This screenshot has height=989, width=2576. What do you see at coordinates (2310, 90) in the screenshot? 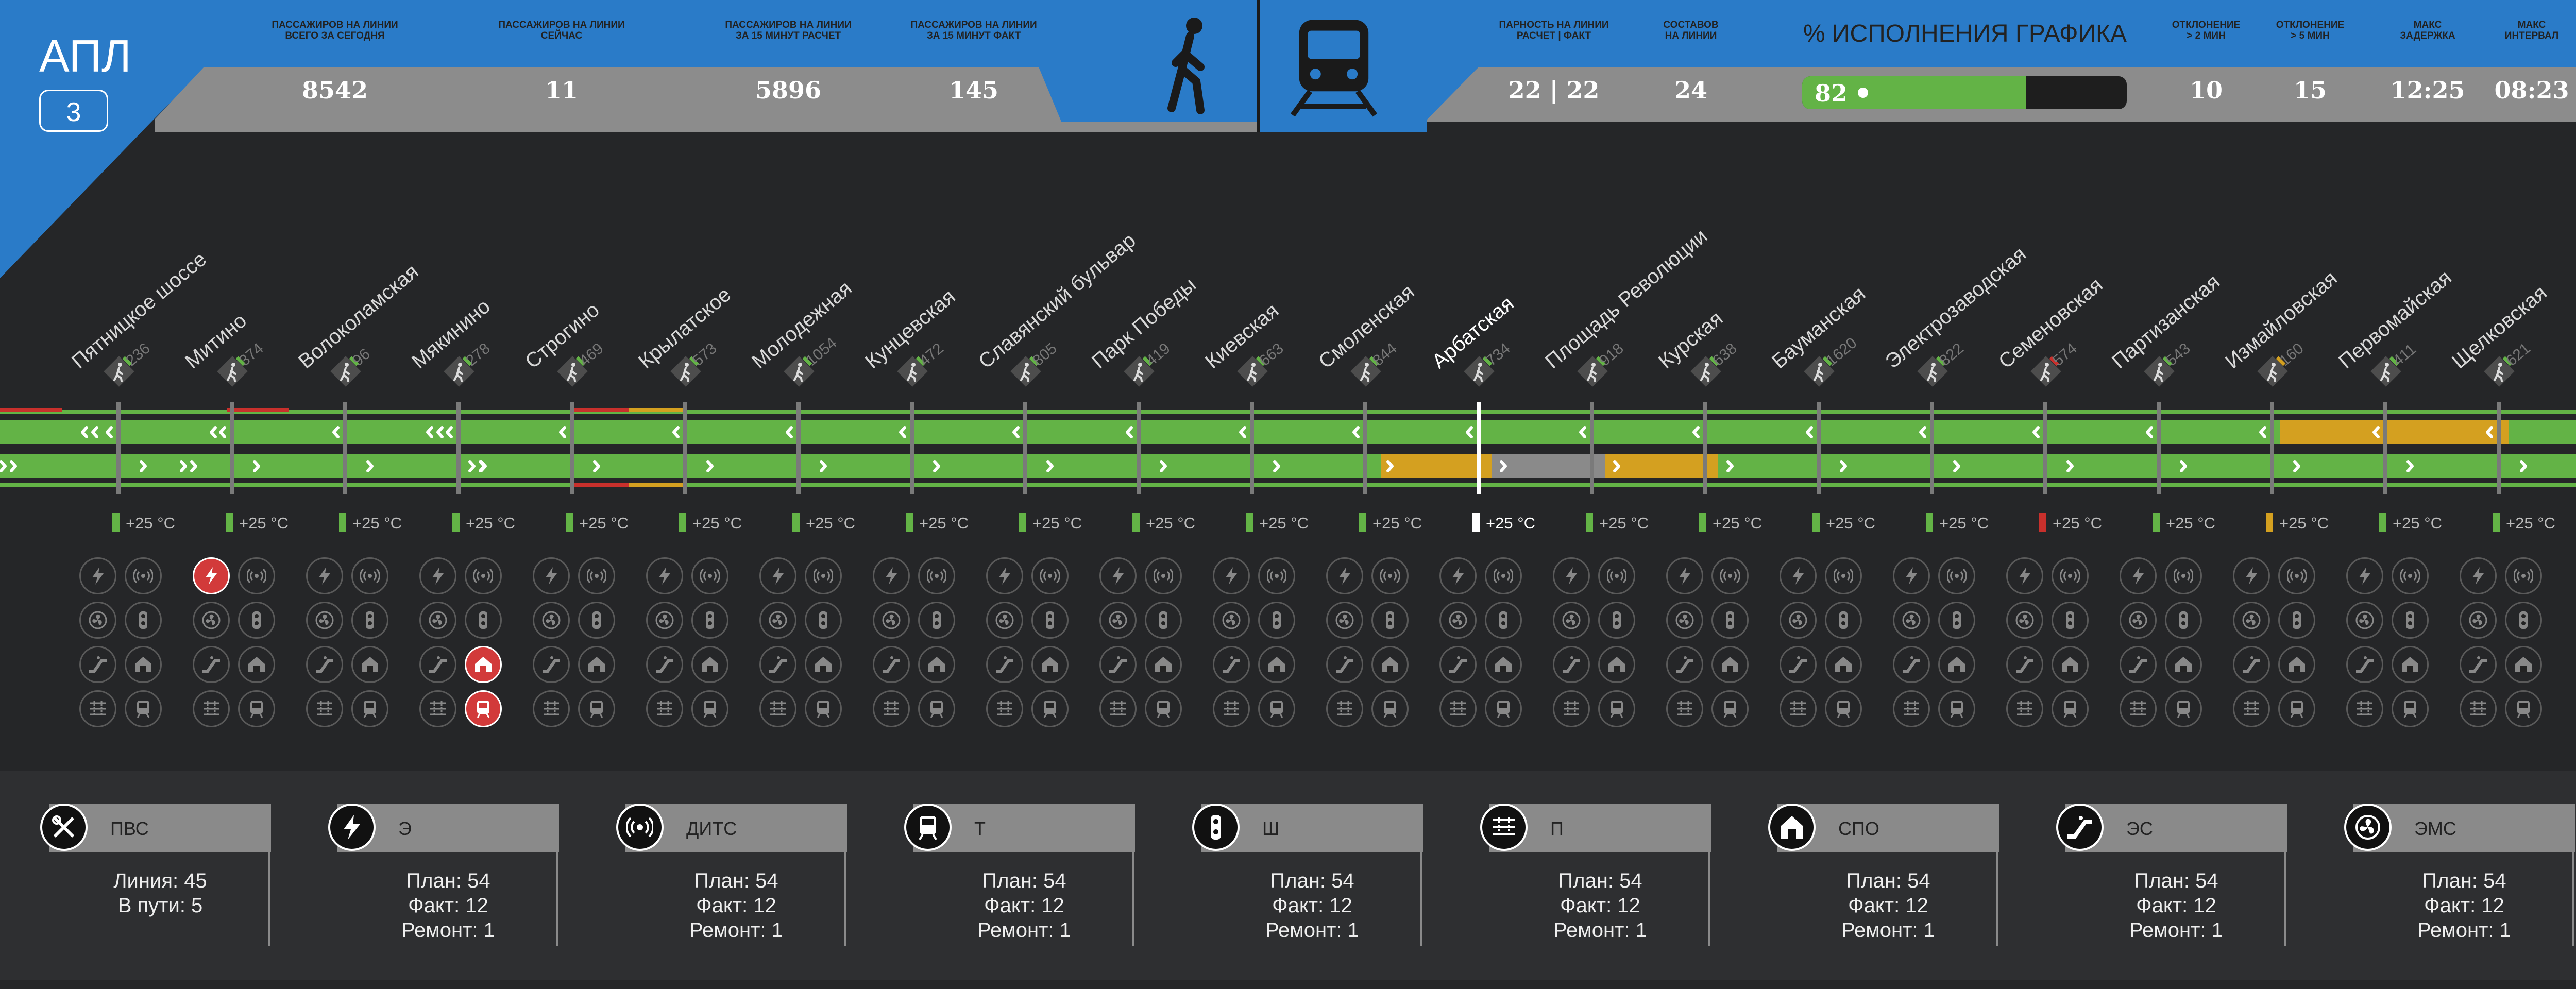
I see `deviation-kpi-value: 15` at bounding box center [2310, 90].